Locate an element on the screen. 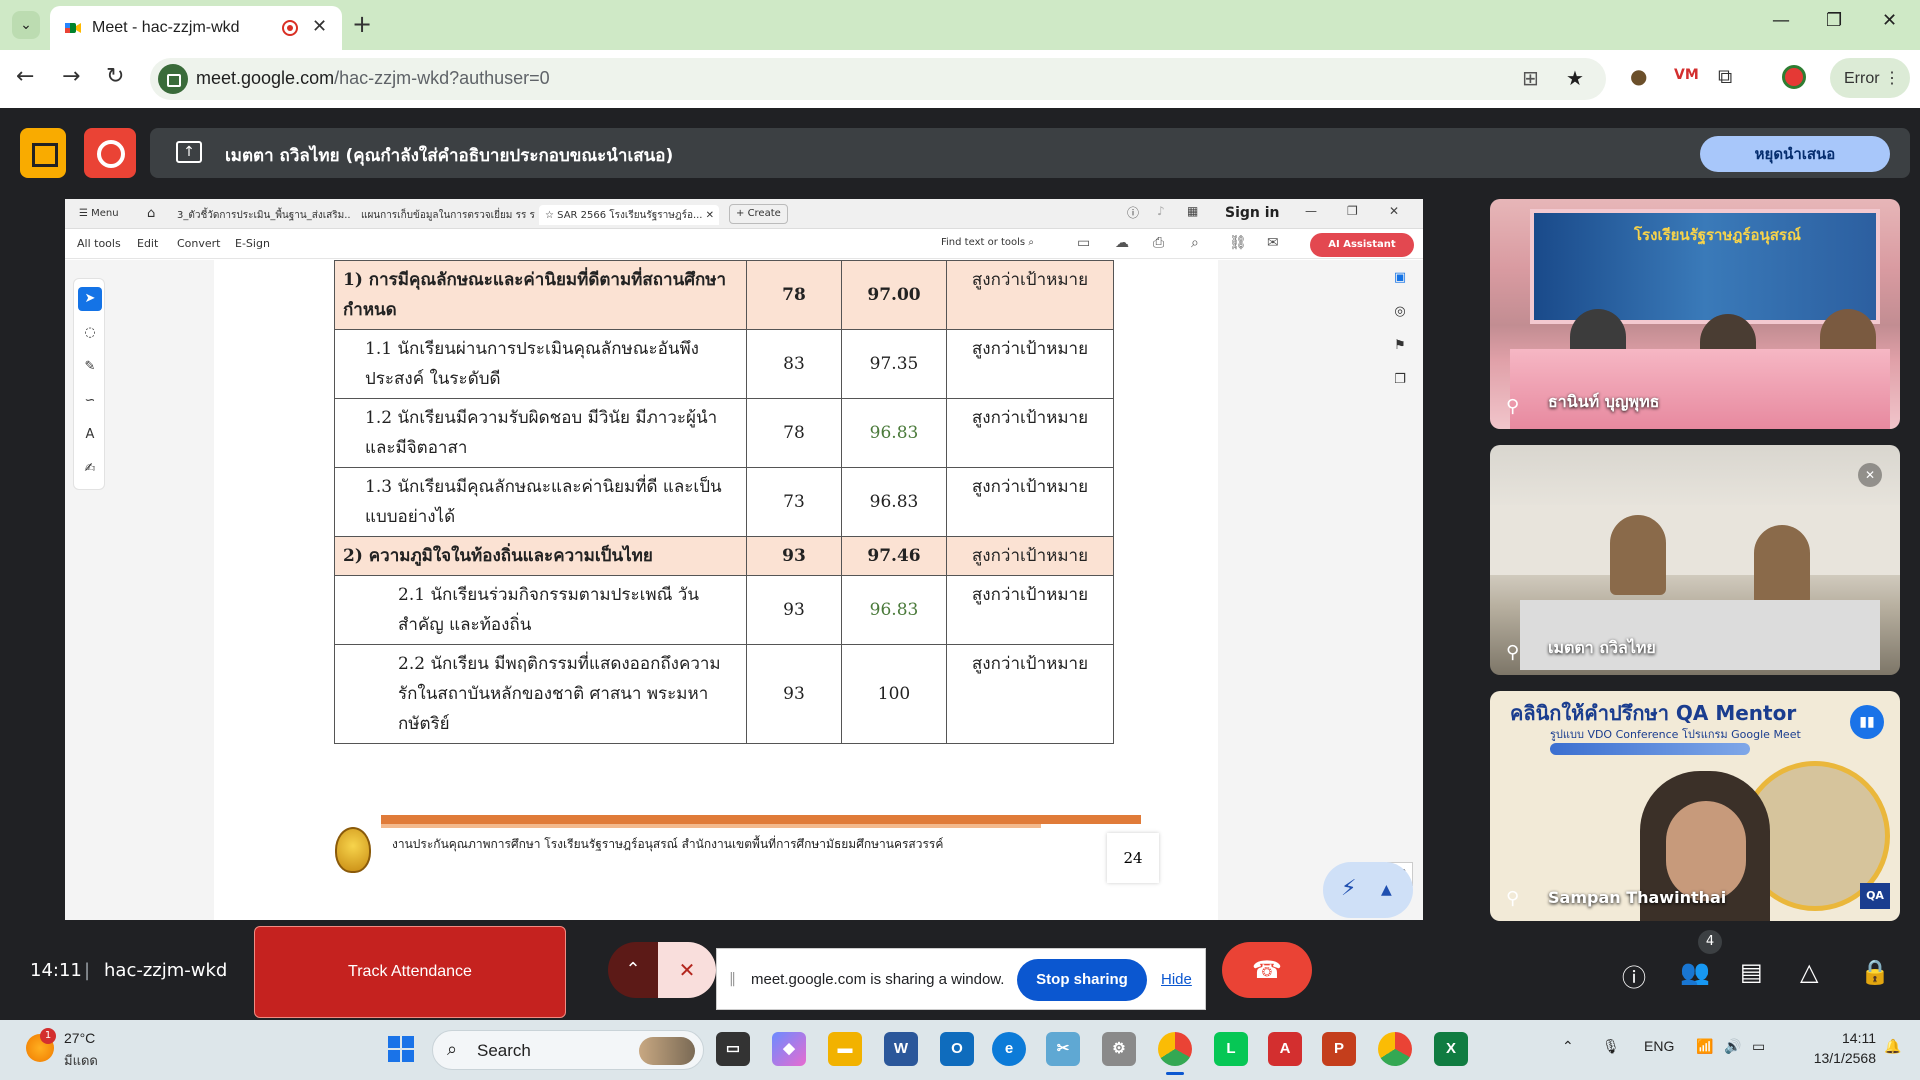  notifications-icon: 🔔 is located at coordinates (1892, 1046).